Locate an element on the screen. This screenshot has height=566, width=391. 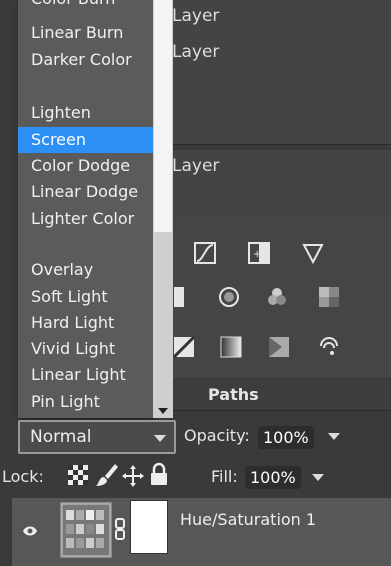
gradient-map-triangle-icon is located at coordinates (313, 253).